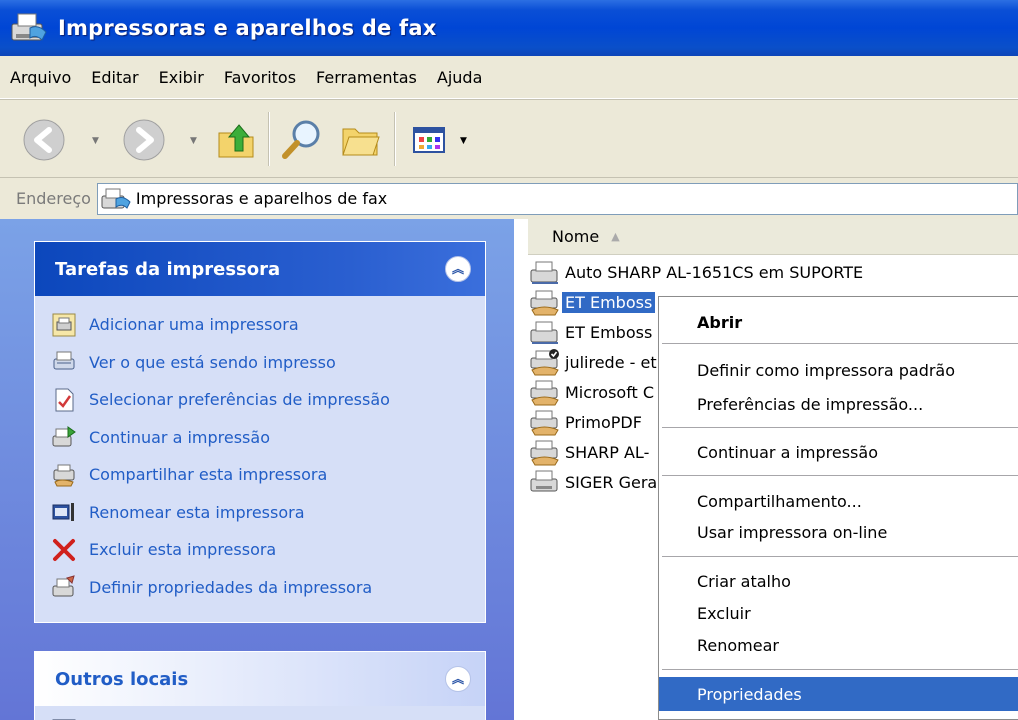 This screenshot has width=1018, height=720. I want to click on task-resume-printing: Continuar a impressão, so click(268, 438).